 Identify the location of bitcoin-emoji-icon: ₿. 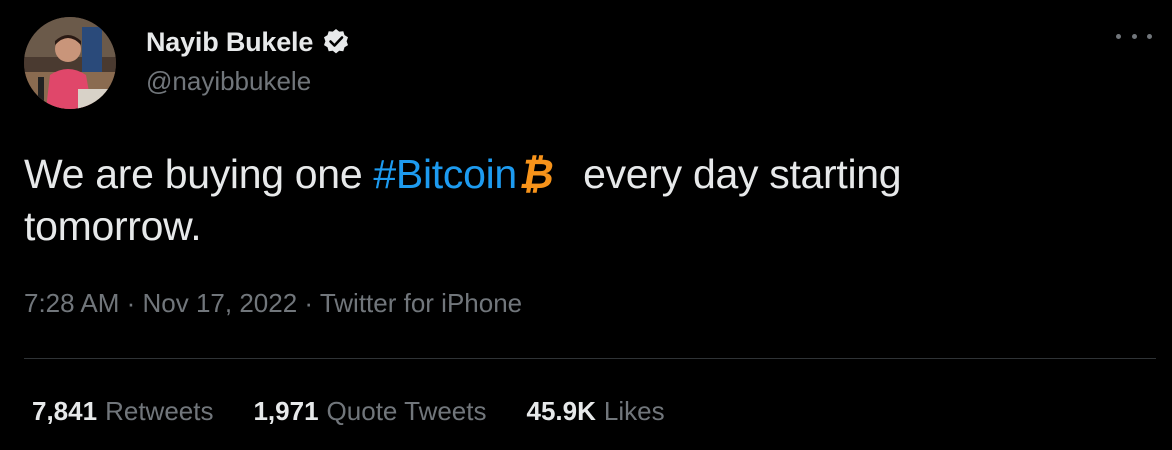
(537, 174).